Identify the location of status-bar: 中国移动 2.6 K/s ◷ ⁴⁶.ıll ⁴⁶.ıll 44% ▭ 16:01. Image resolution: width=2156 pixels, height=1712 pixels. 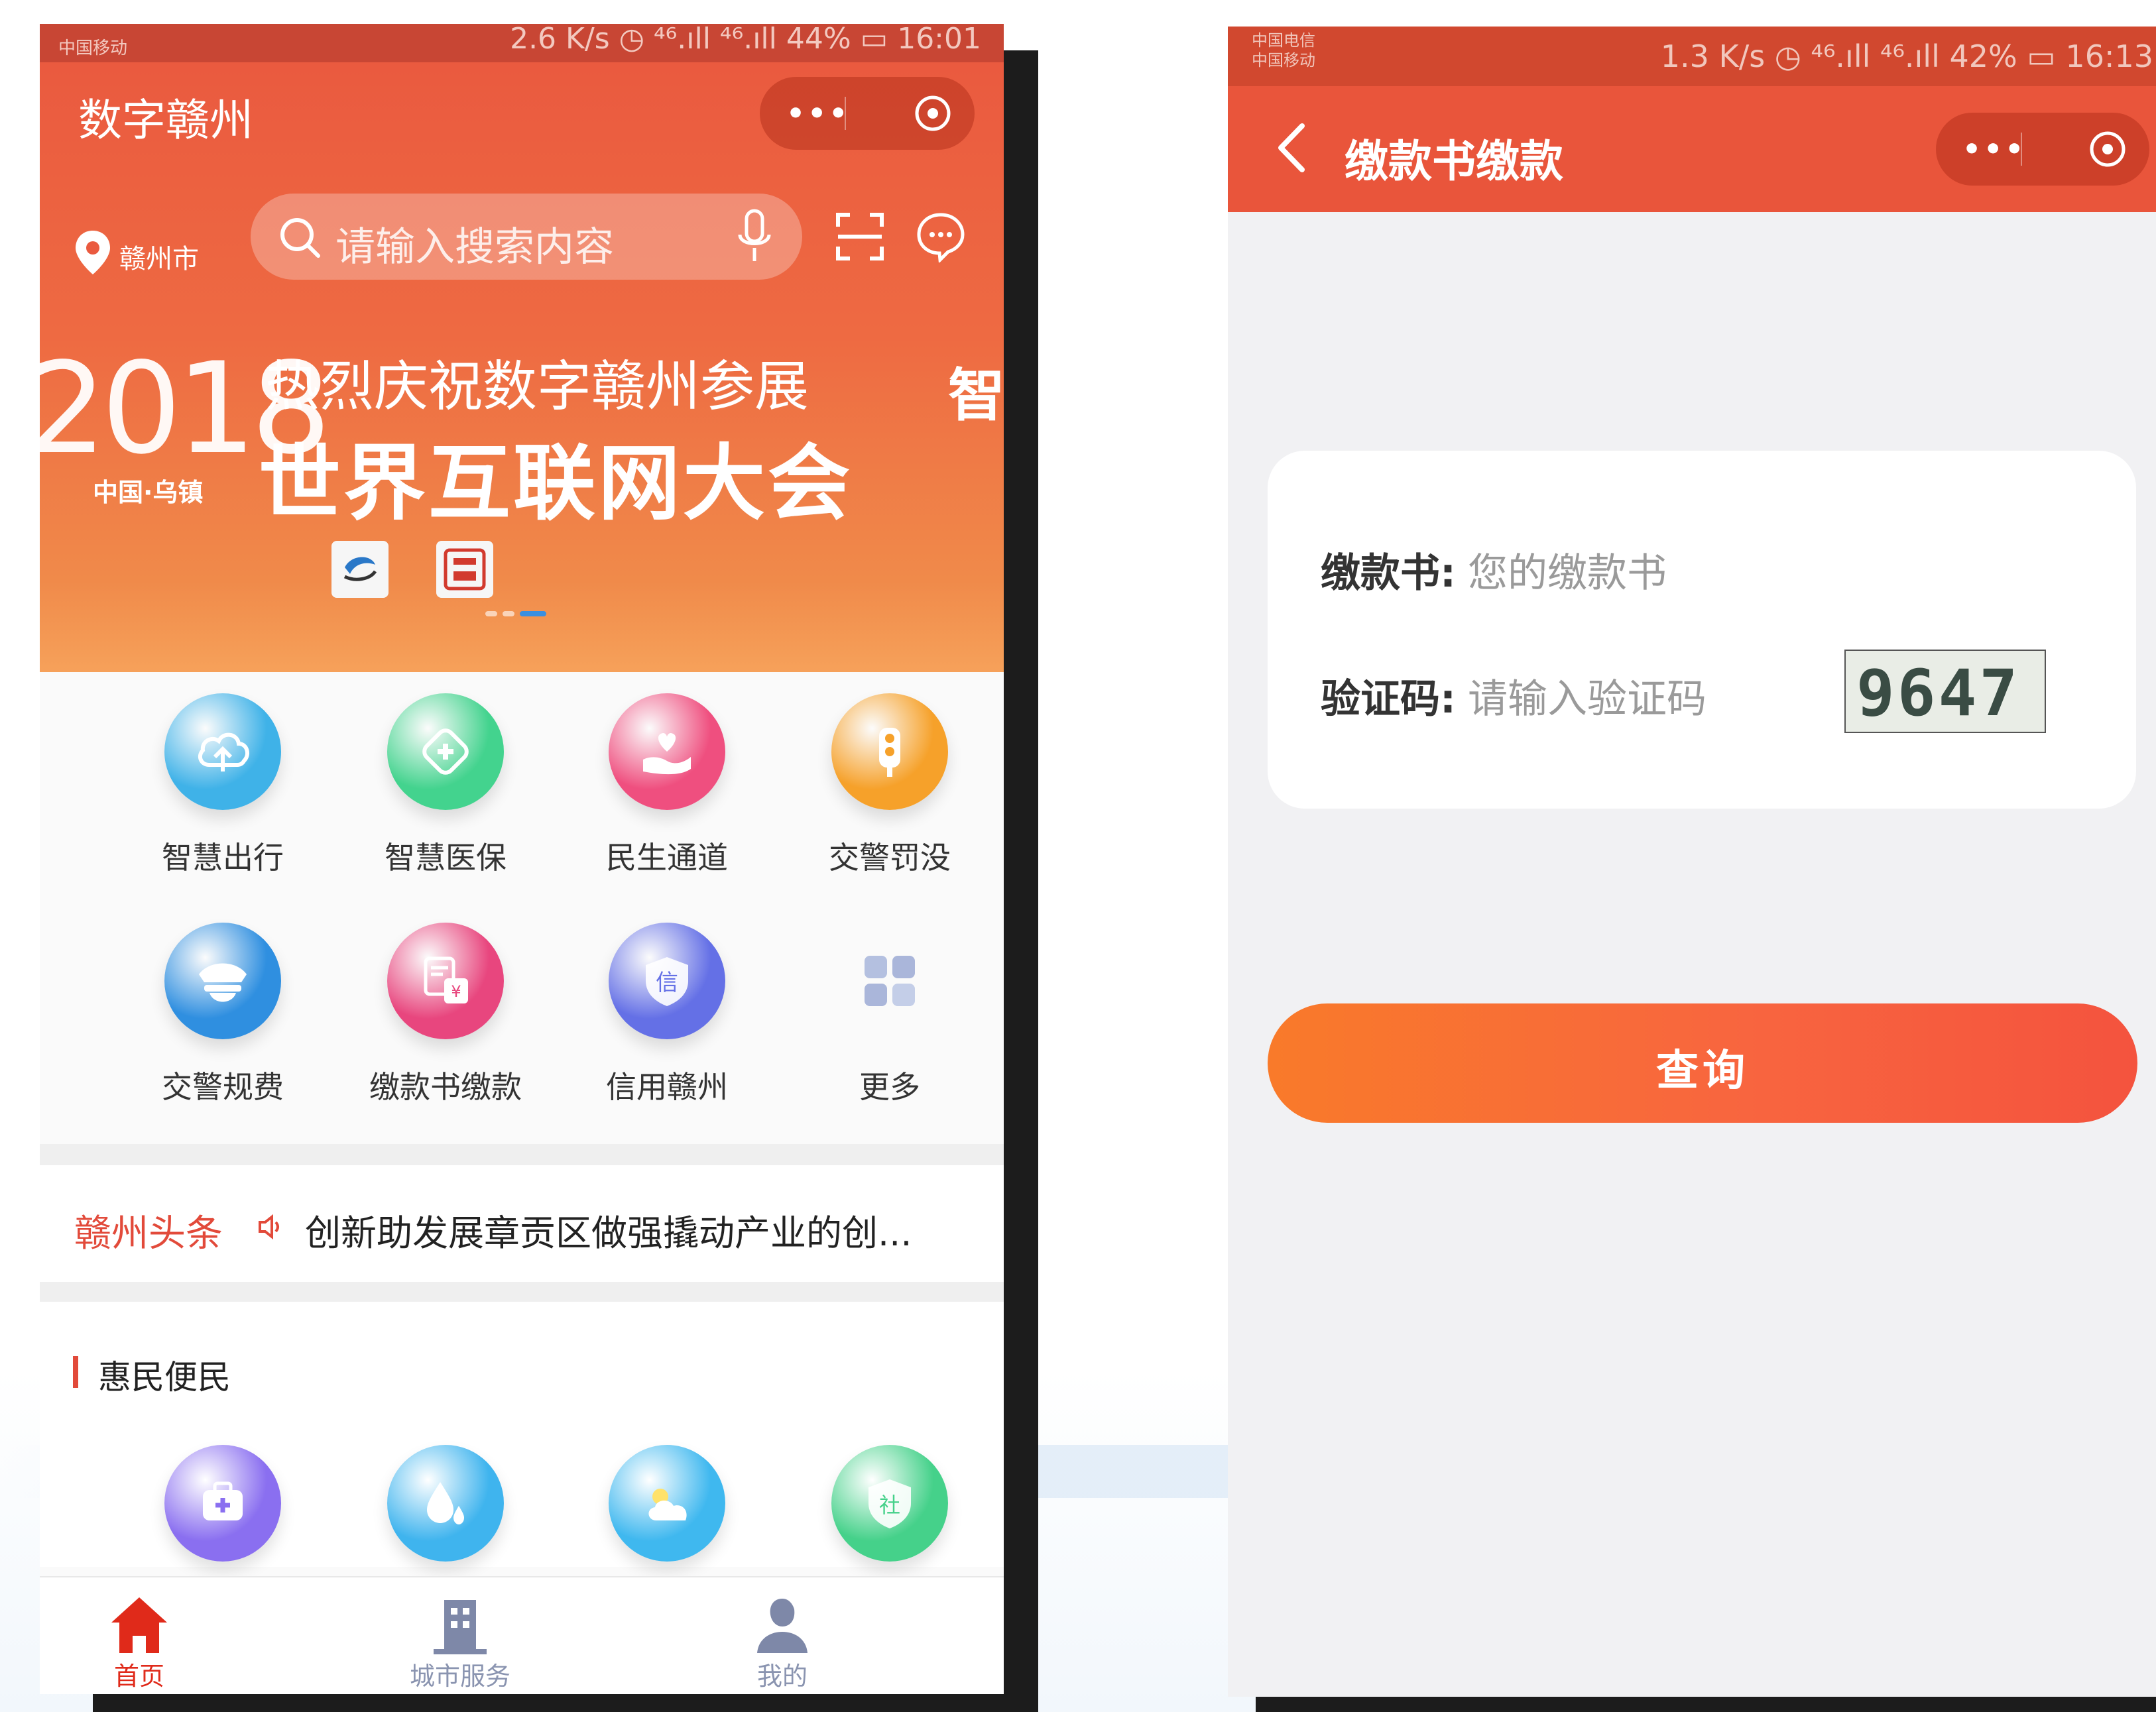
(522, 43).